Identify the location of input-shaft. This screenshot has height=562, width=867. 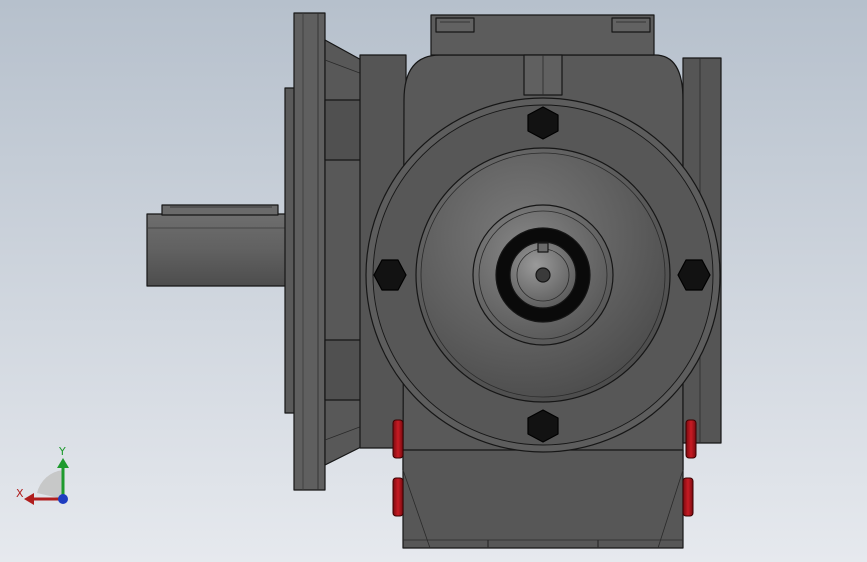
(217, 245).